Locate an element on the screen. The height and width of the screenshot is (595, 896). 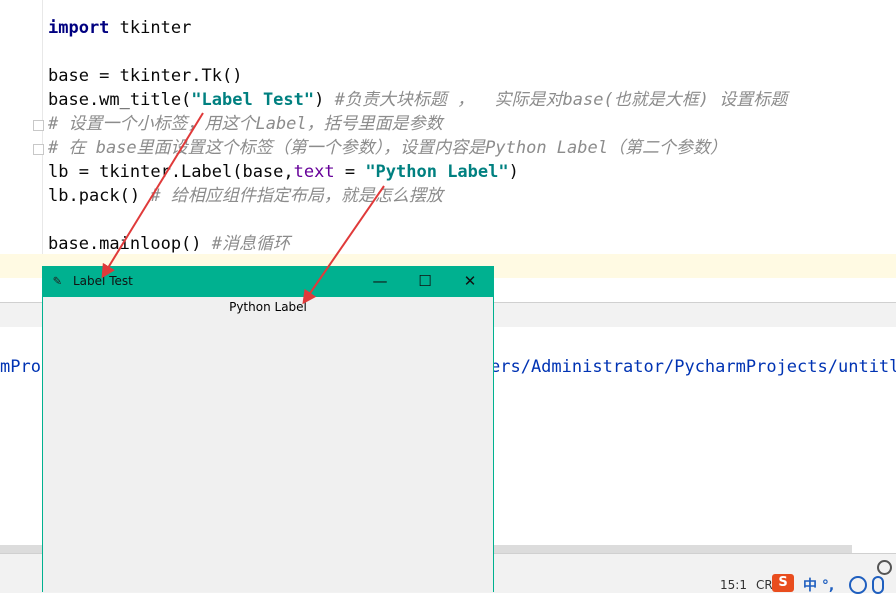
code-string: "Label Test" is located at coordinates (253, 100).